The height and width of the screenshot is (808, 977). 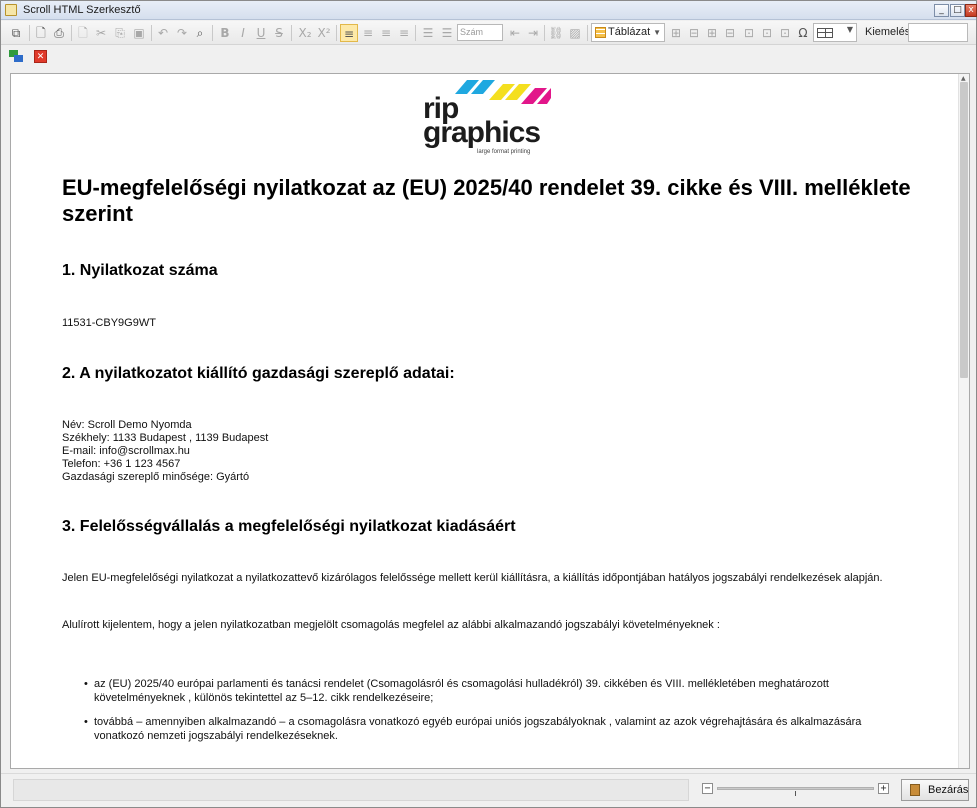 I want to click on indent-increase-icon: ⇥, so click(x=533, y=33).